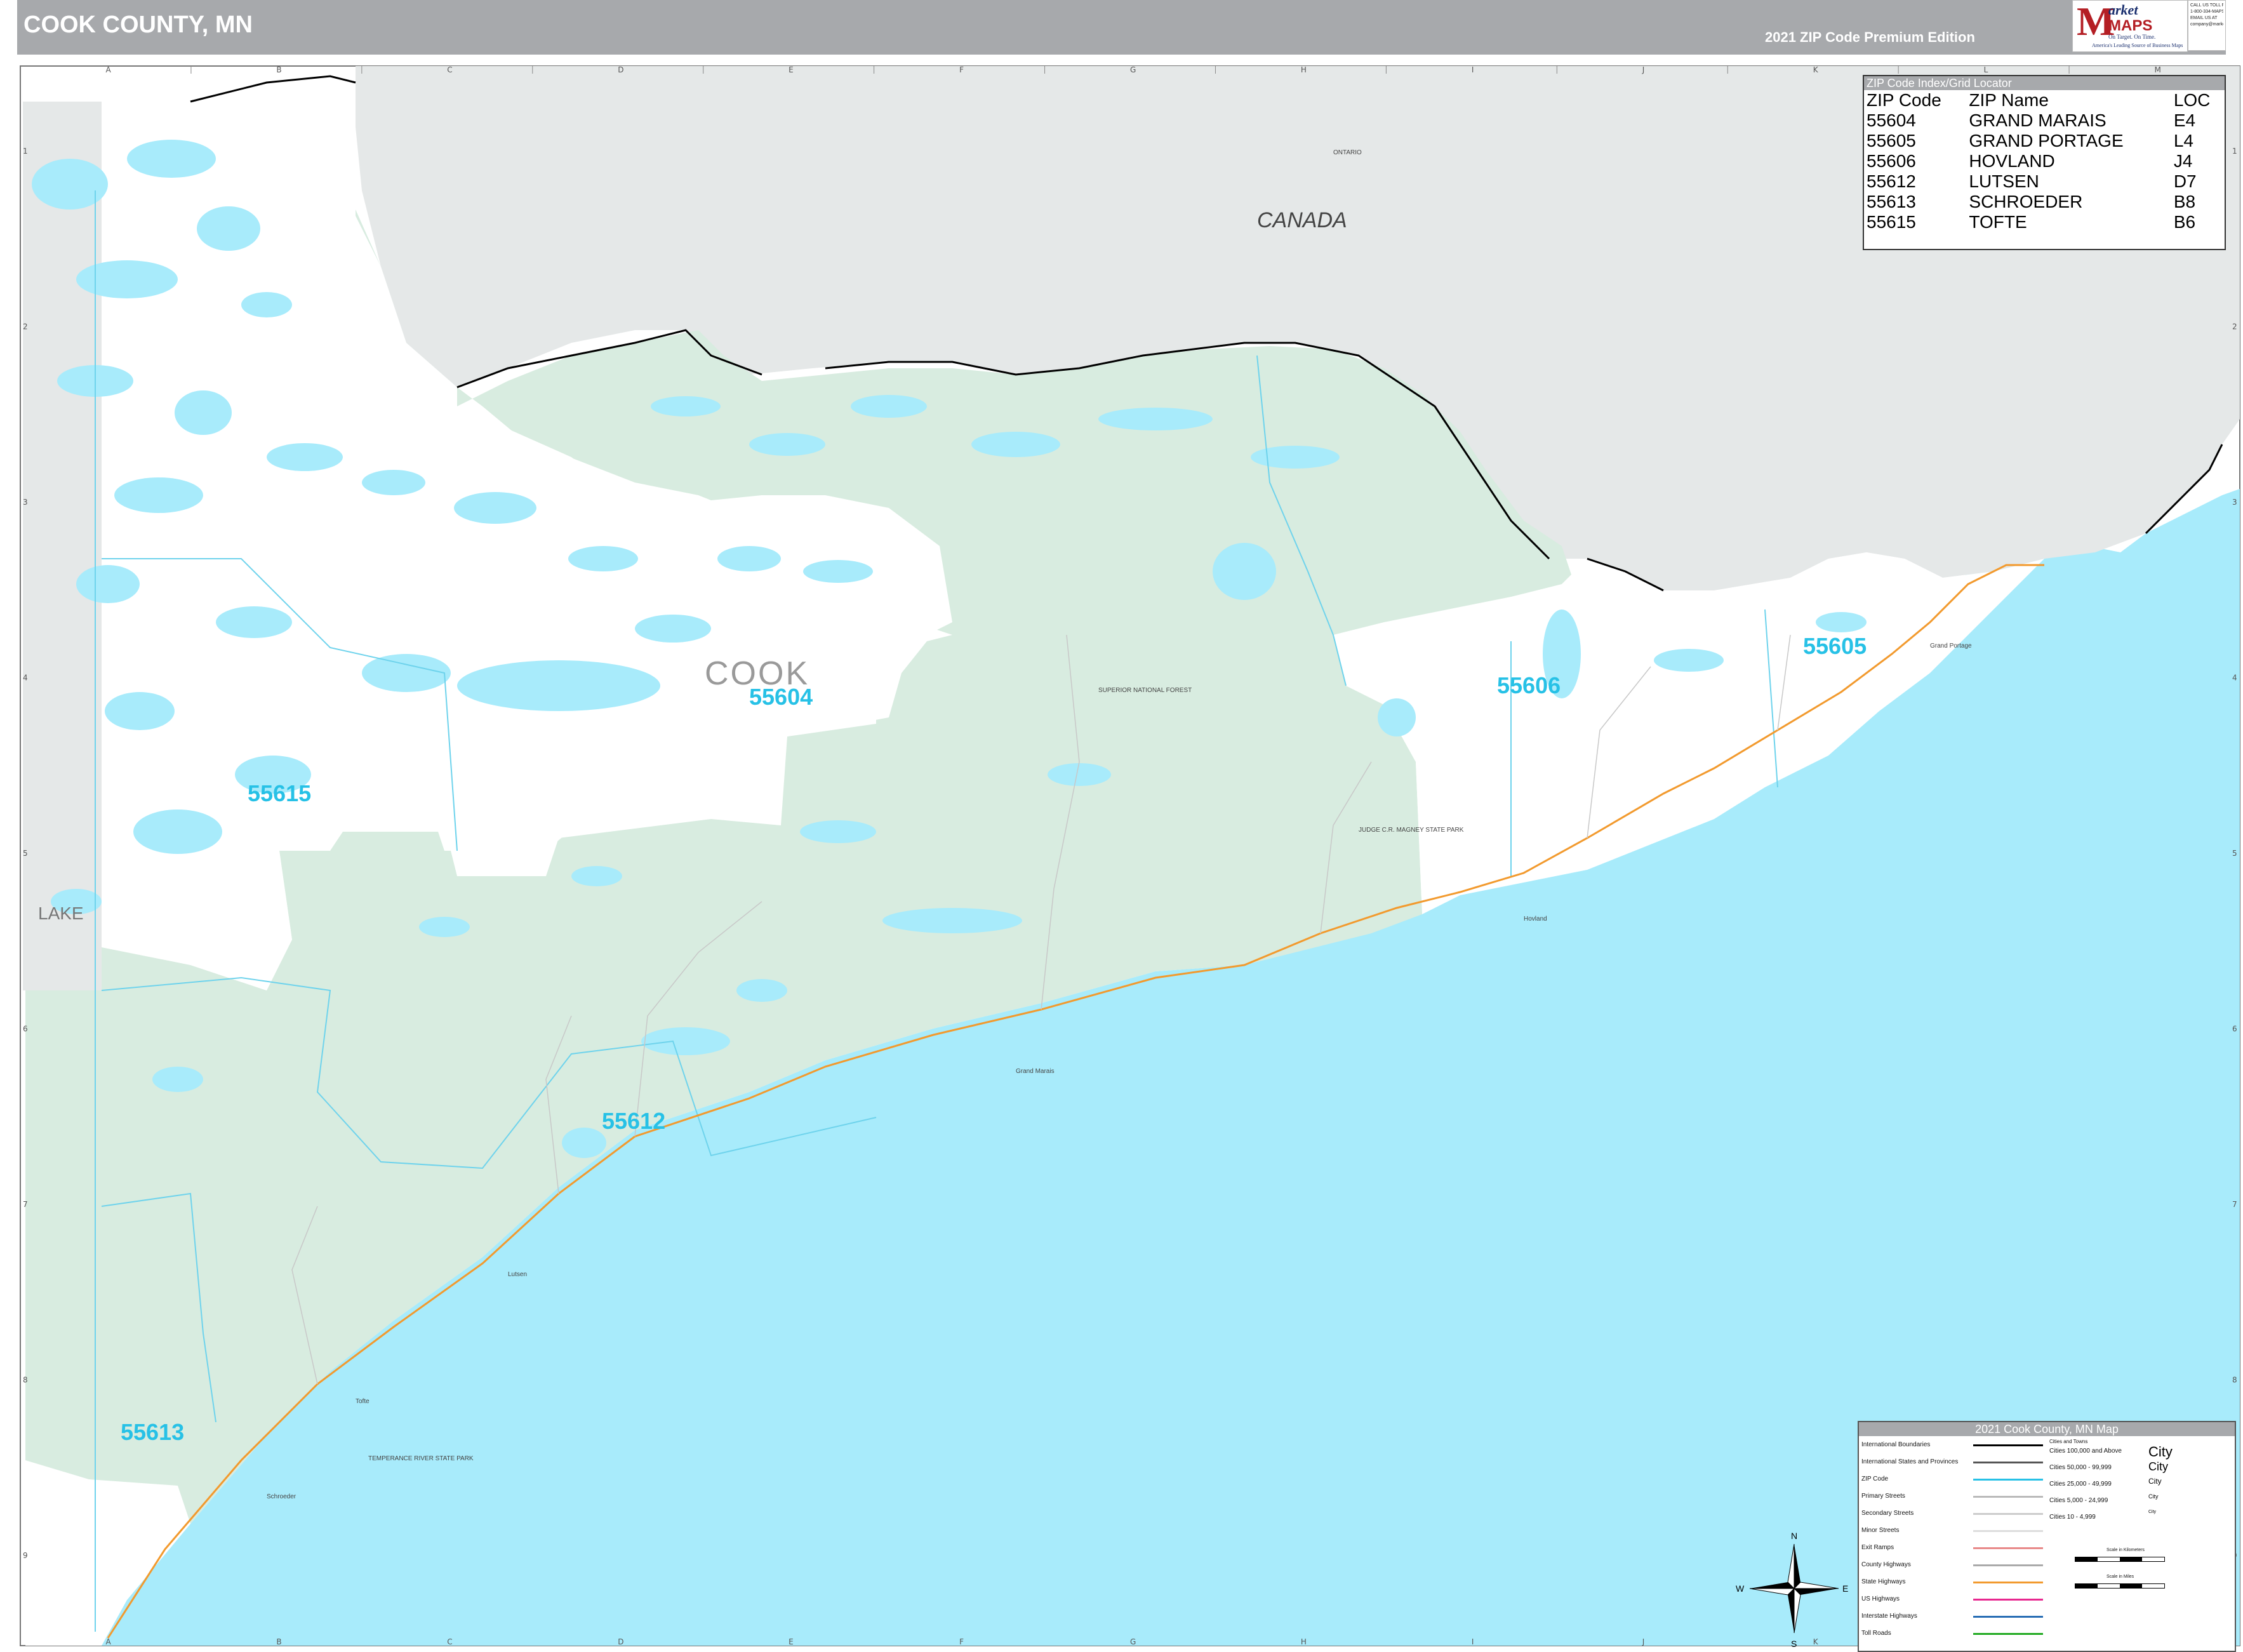 This screenshot has height=1652, width=2243. I want to click on zip-label-55612: 55612, so click(633, 1121).